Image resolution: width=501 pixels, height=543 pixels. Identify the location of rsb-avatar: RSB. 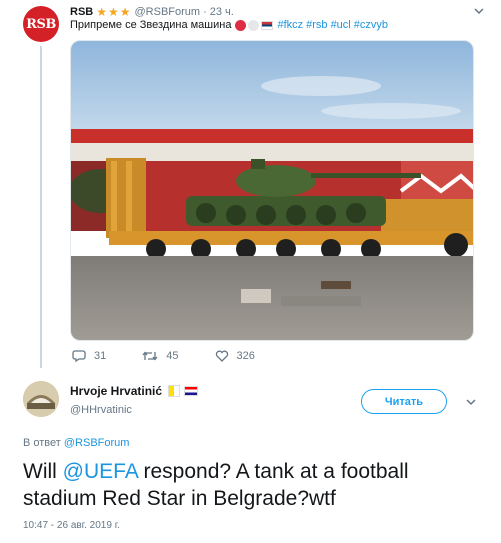
(41, 24).